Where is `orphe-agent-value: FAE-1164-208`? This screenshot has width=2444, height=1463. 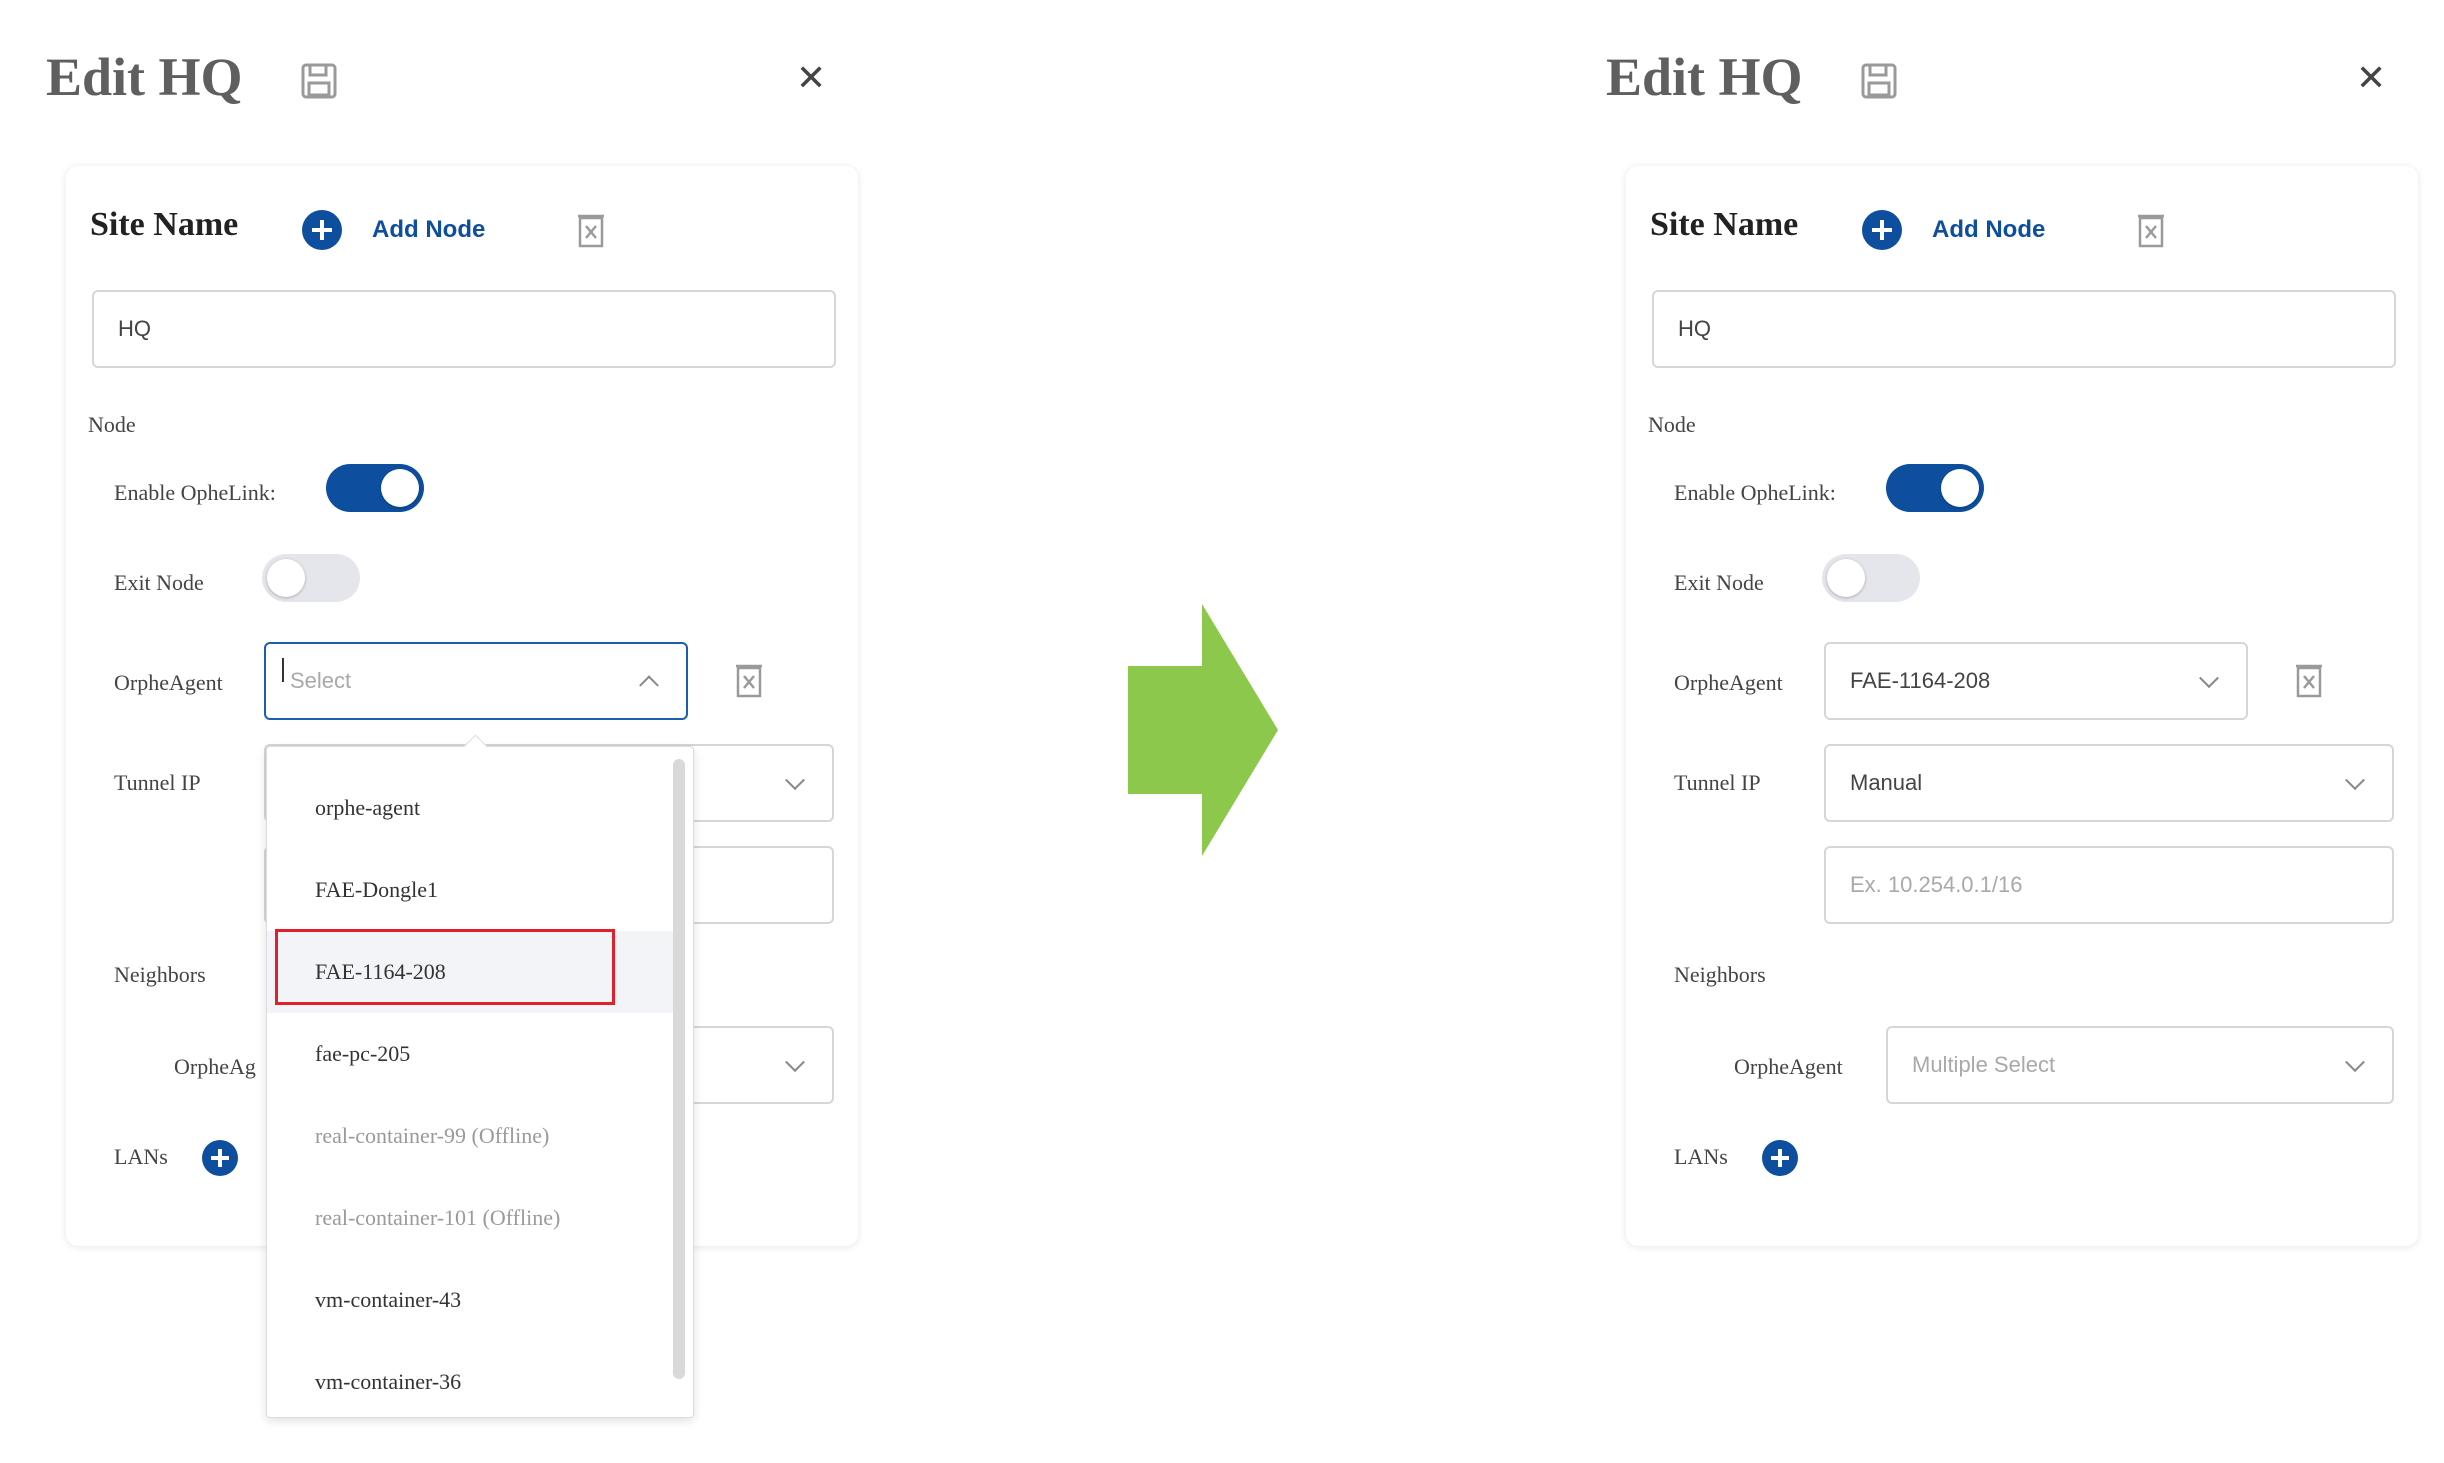 orphe-agent-value: FAE-1164-208 is located at coordinates (1920, 680).